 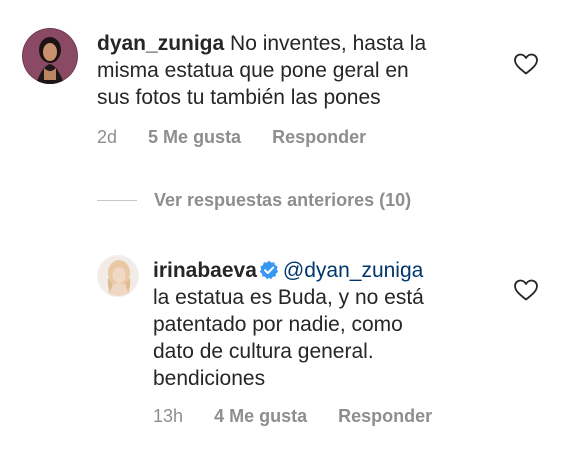 I want to click on comment-text-line: misma estatua que pone geral en, so click(x=253, y=70).